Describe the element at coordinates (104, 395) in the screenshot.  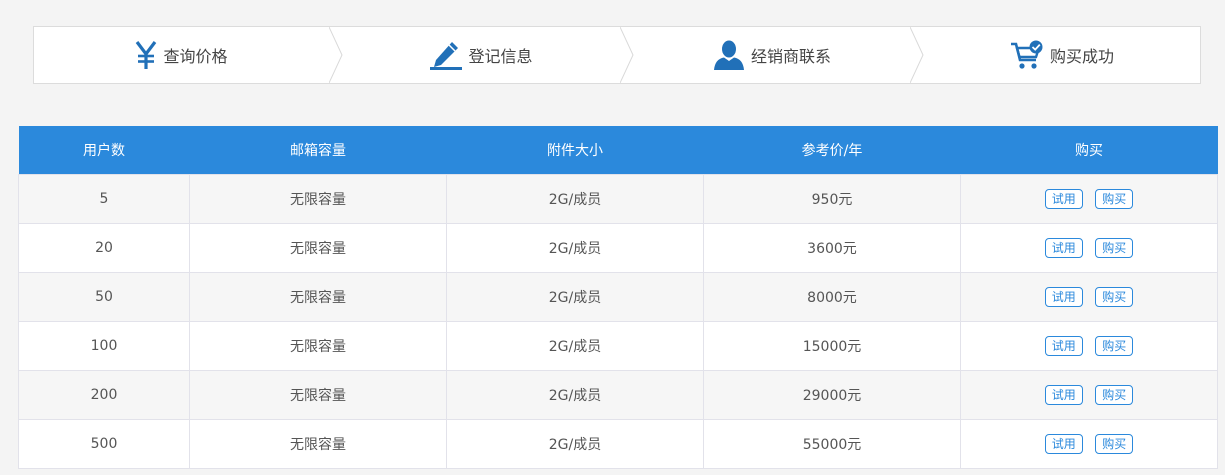
I see `cell-users: 200` at that location.